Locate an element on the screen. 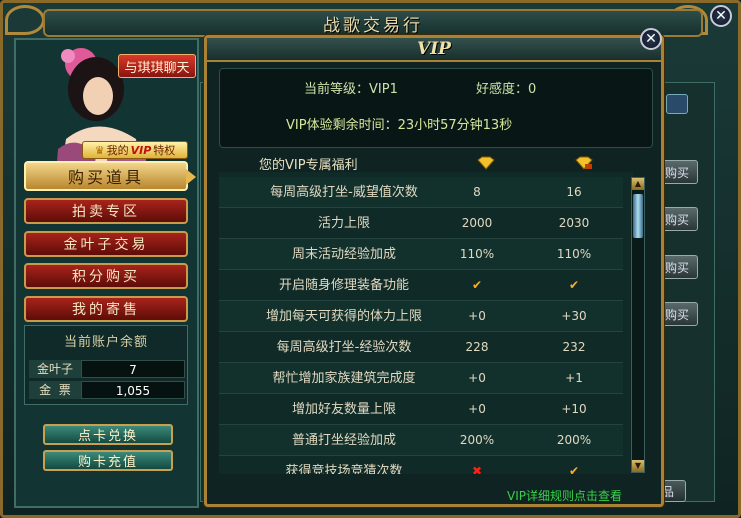 This screenshot has height=518, width=741. benefit-value-tier2: 232 is located at coordinates (574, 347).